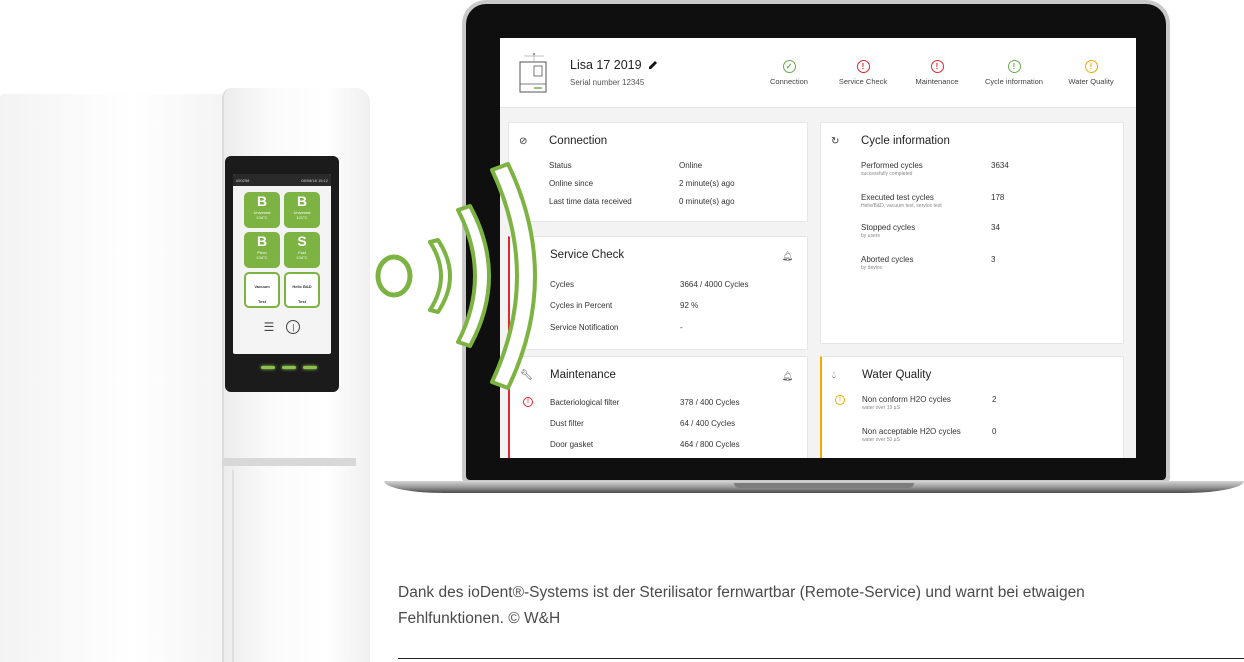  Describe the element at coordinates (614, 65) in the screenshot. I see `device-name: Lisa 17 2019` at that location.